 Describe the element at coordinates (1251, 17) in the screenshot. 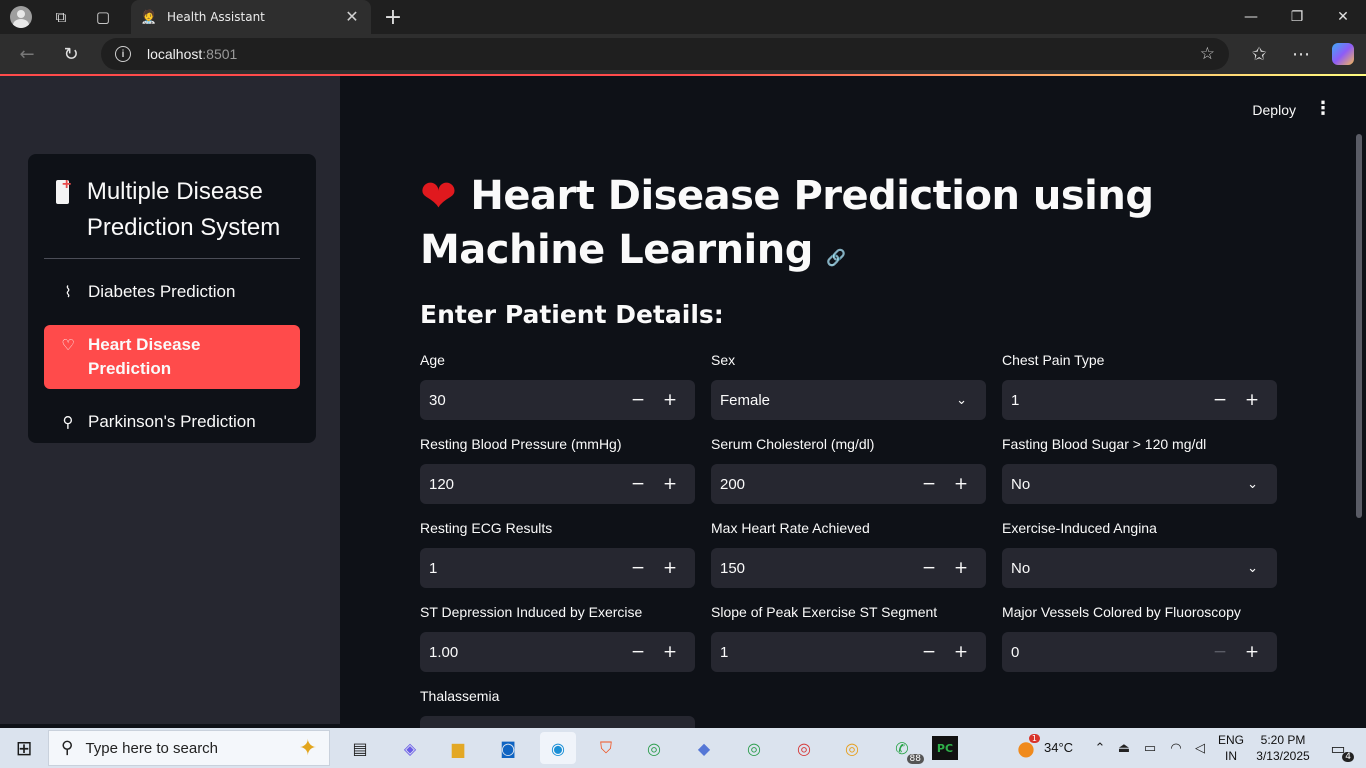

I see `minimize-icon: —` at that location.